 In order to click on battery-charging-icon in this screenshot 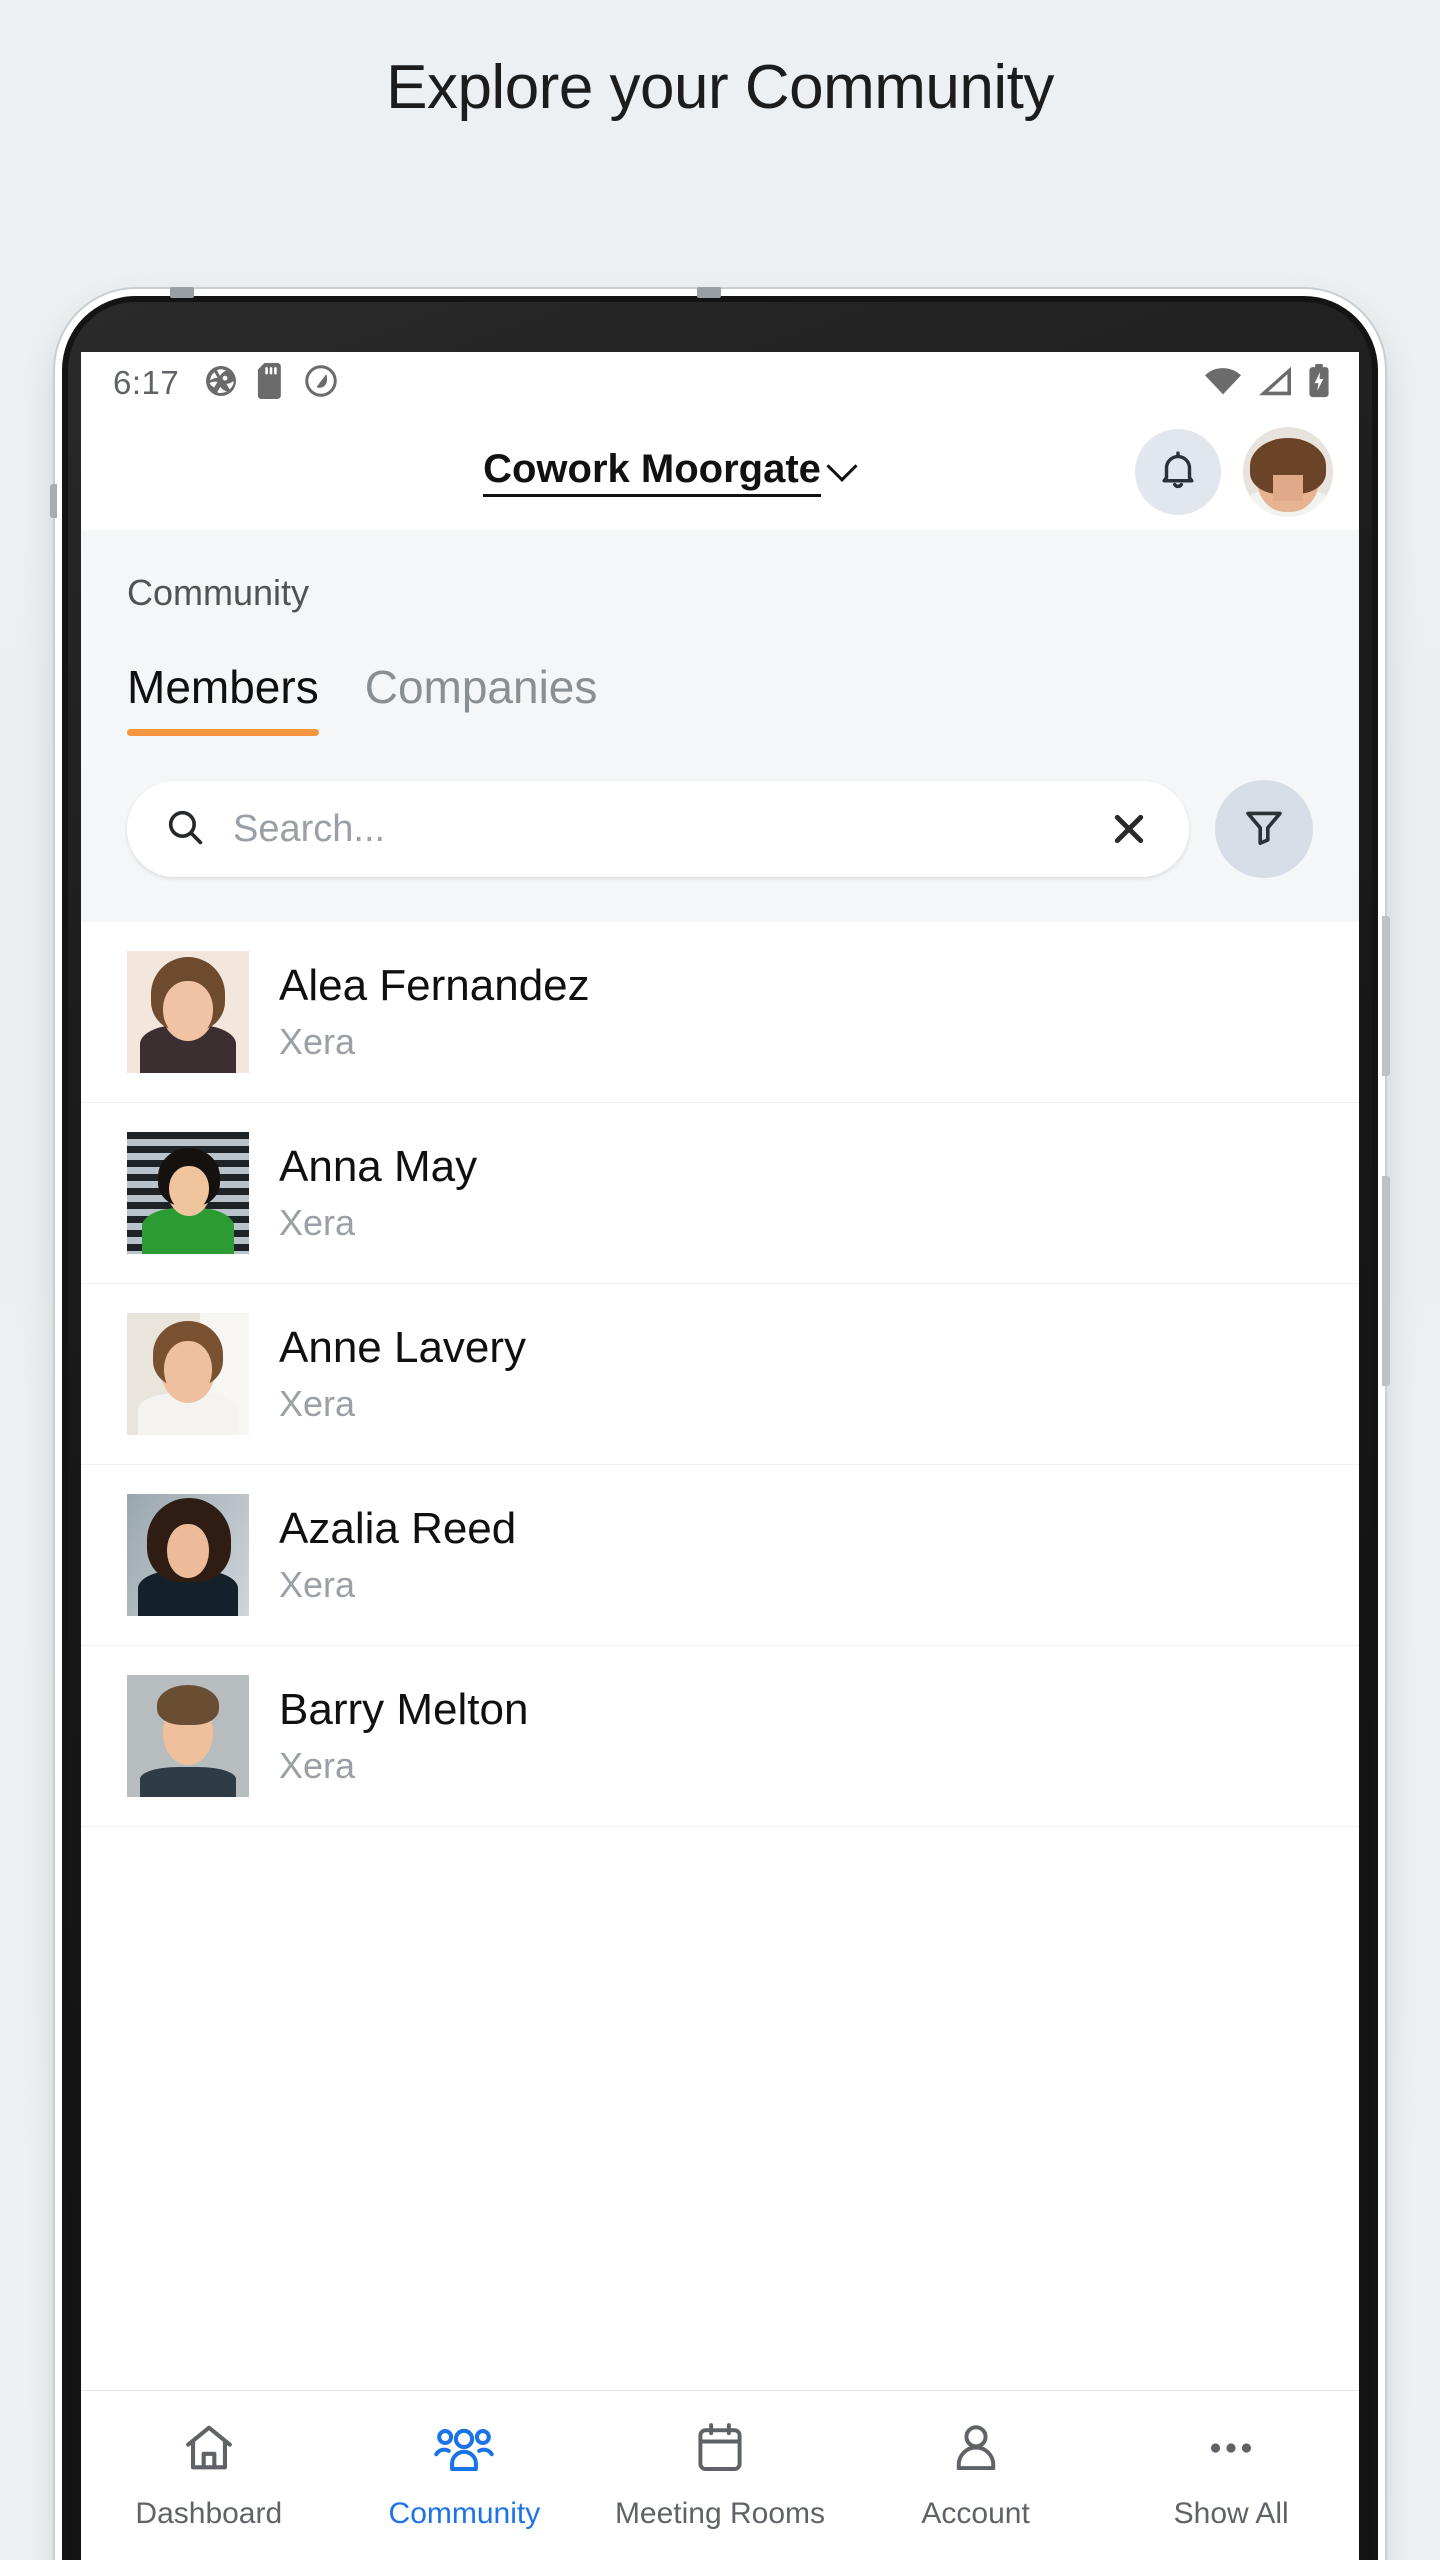, I will do `click(1319, 383)`.